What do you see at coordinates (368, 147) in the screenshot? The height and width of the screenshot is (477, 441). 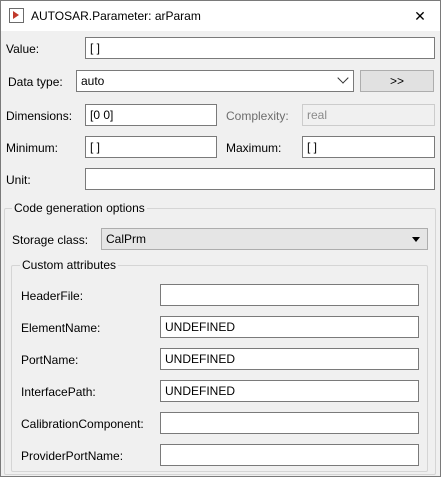 I see `maximum-input: [ ]` at bounding box center [368, 147].